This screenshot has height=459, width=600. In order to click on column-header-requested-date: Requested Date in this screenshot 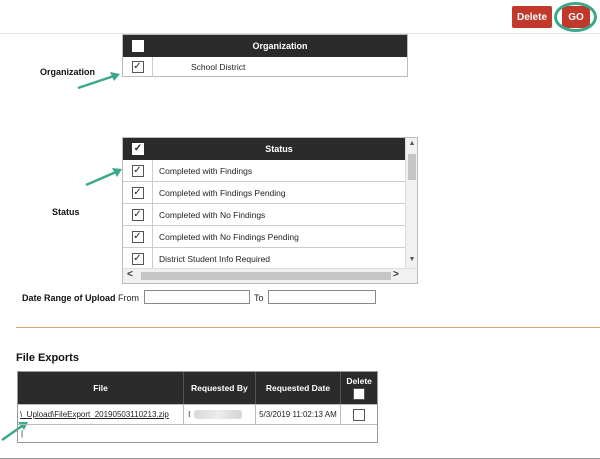, I will do `click(299, 388)`.